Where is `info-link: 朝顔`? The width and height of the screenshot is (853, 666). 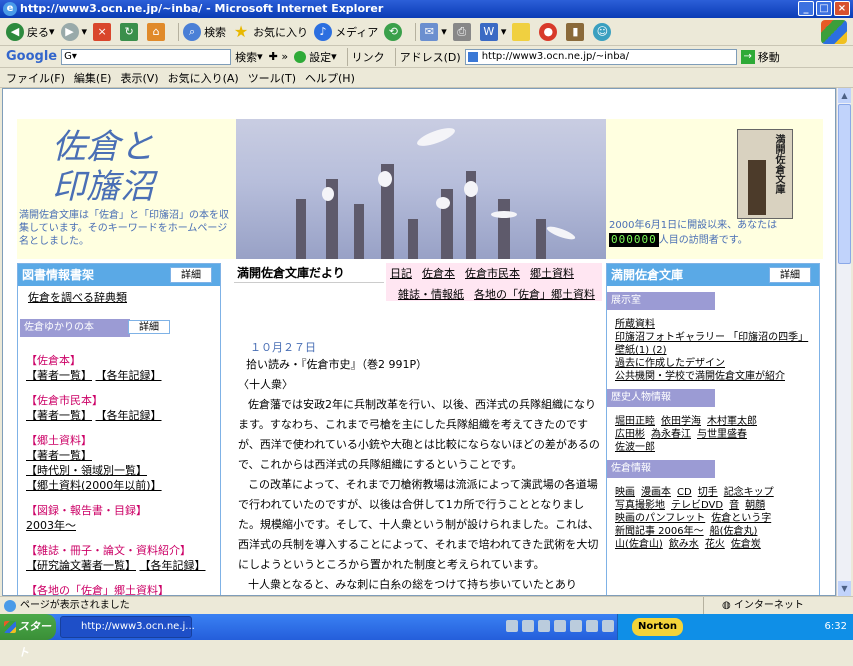
info-link: 朝顔 is located at coordinates (755, 505).